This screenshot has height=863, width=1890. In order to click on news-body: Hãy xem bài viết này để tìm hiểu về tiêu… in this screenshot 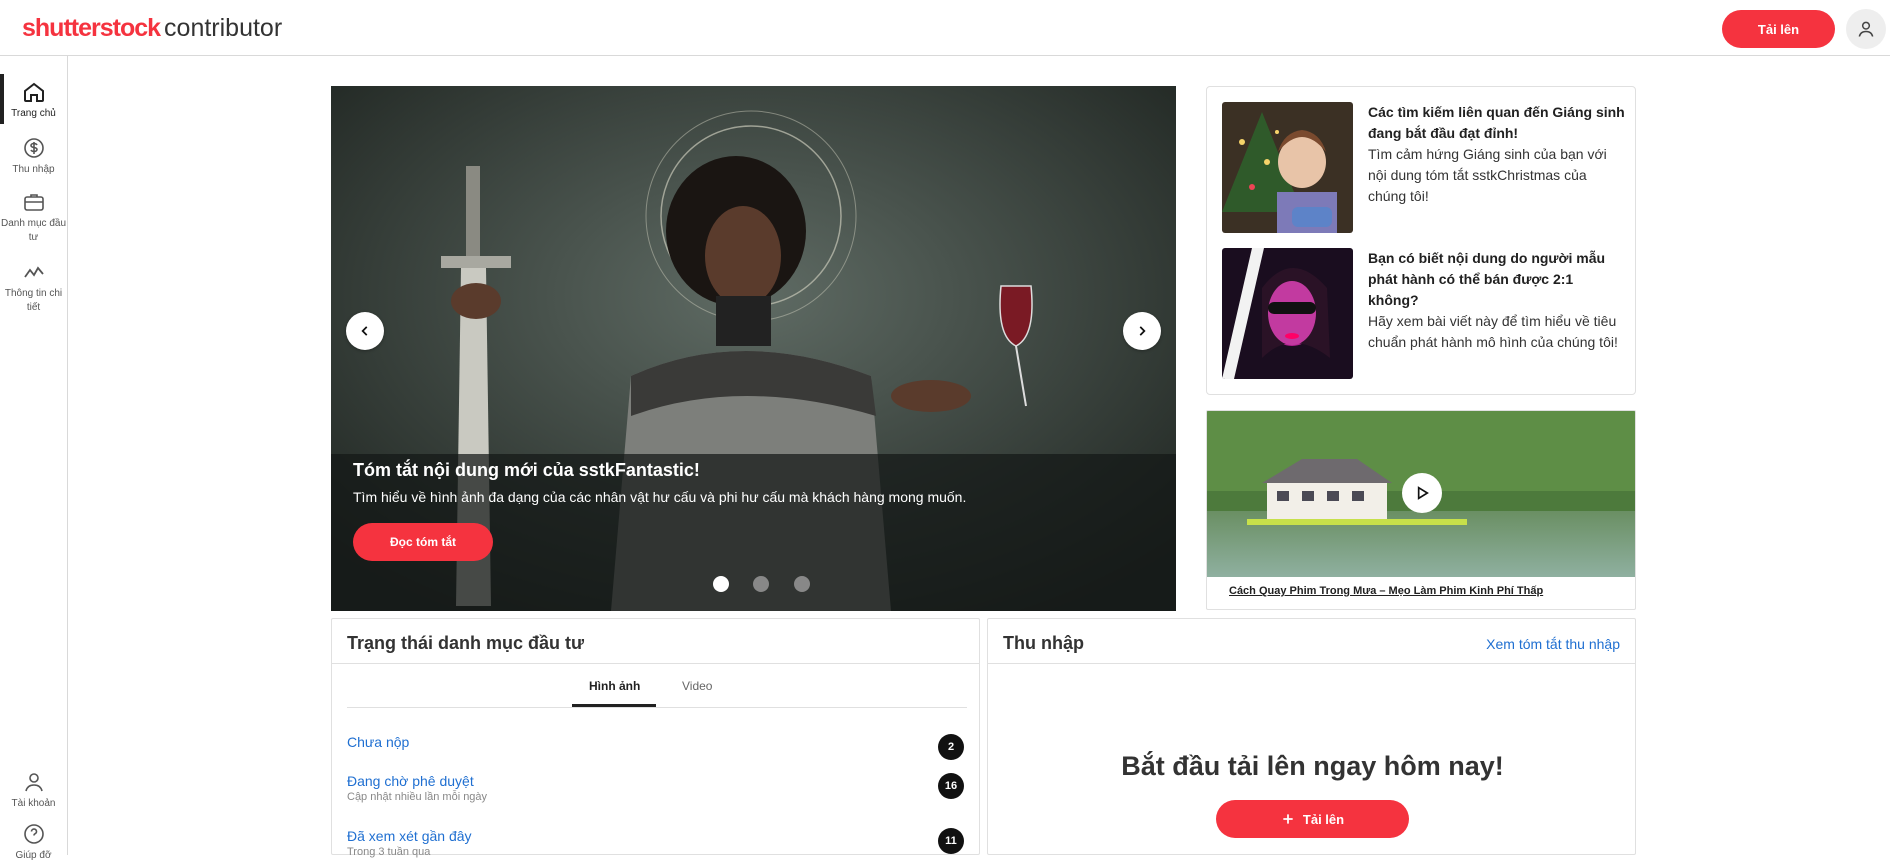, I will do `click(1493, 331)`.